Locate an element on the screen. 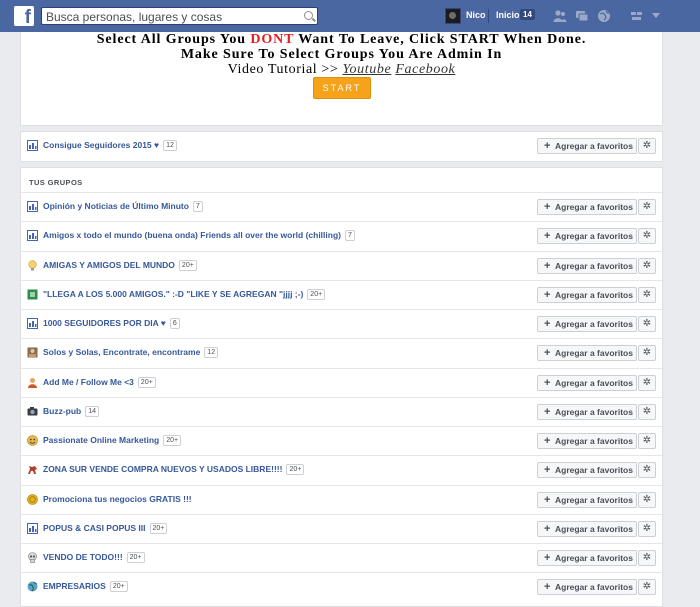  account-menu-chevron-icon is located at coordinates (656, 15).